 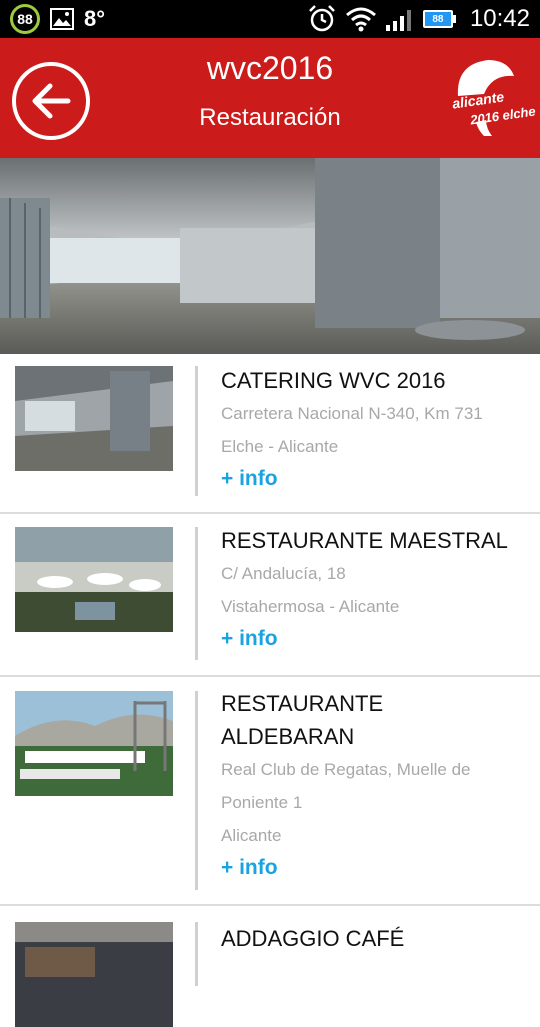 I want to click on item-address: Poniente 1, so click(x=262, y=802).